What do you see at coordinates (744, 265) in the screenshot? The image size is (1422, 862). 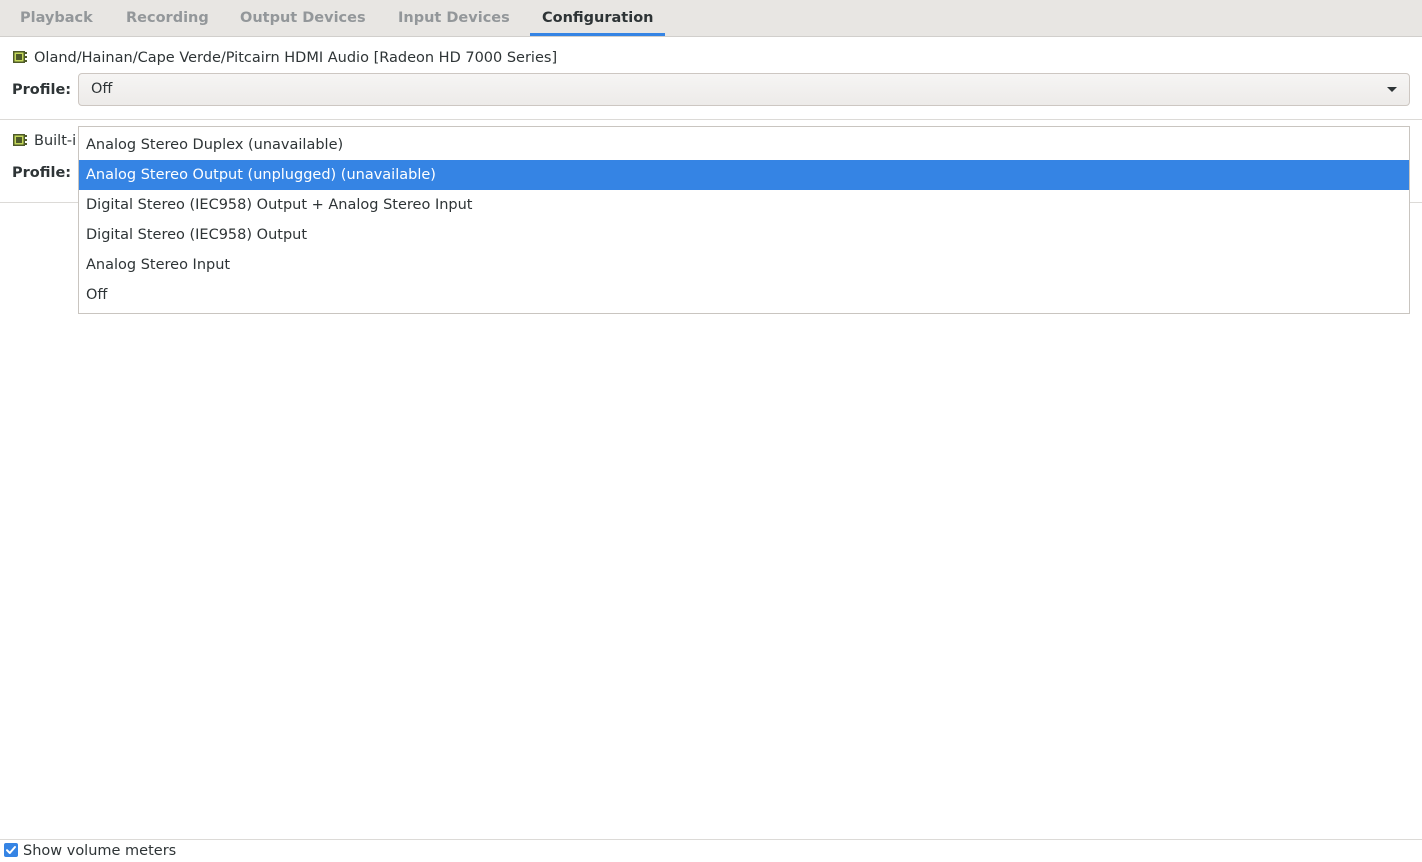 I see `dropdown-option: Analog Stereo Input` at bounding box center [744, 265].